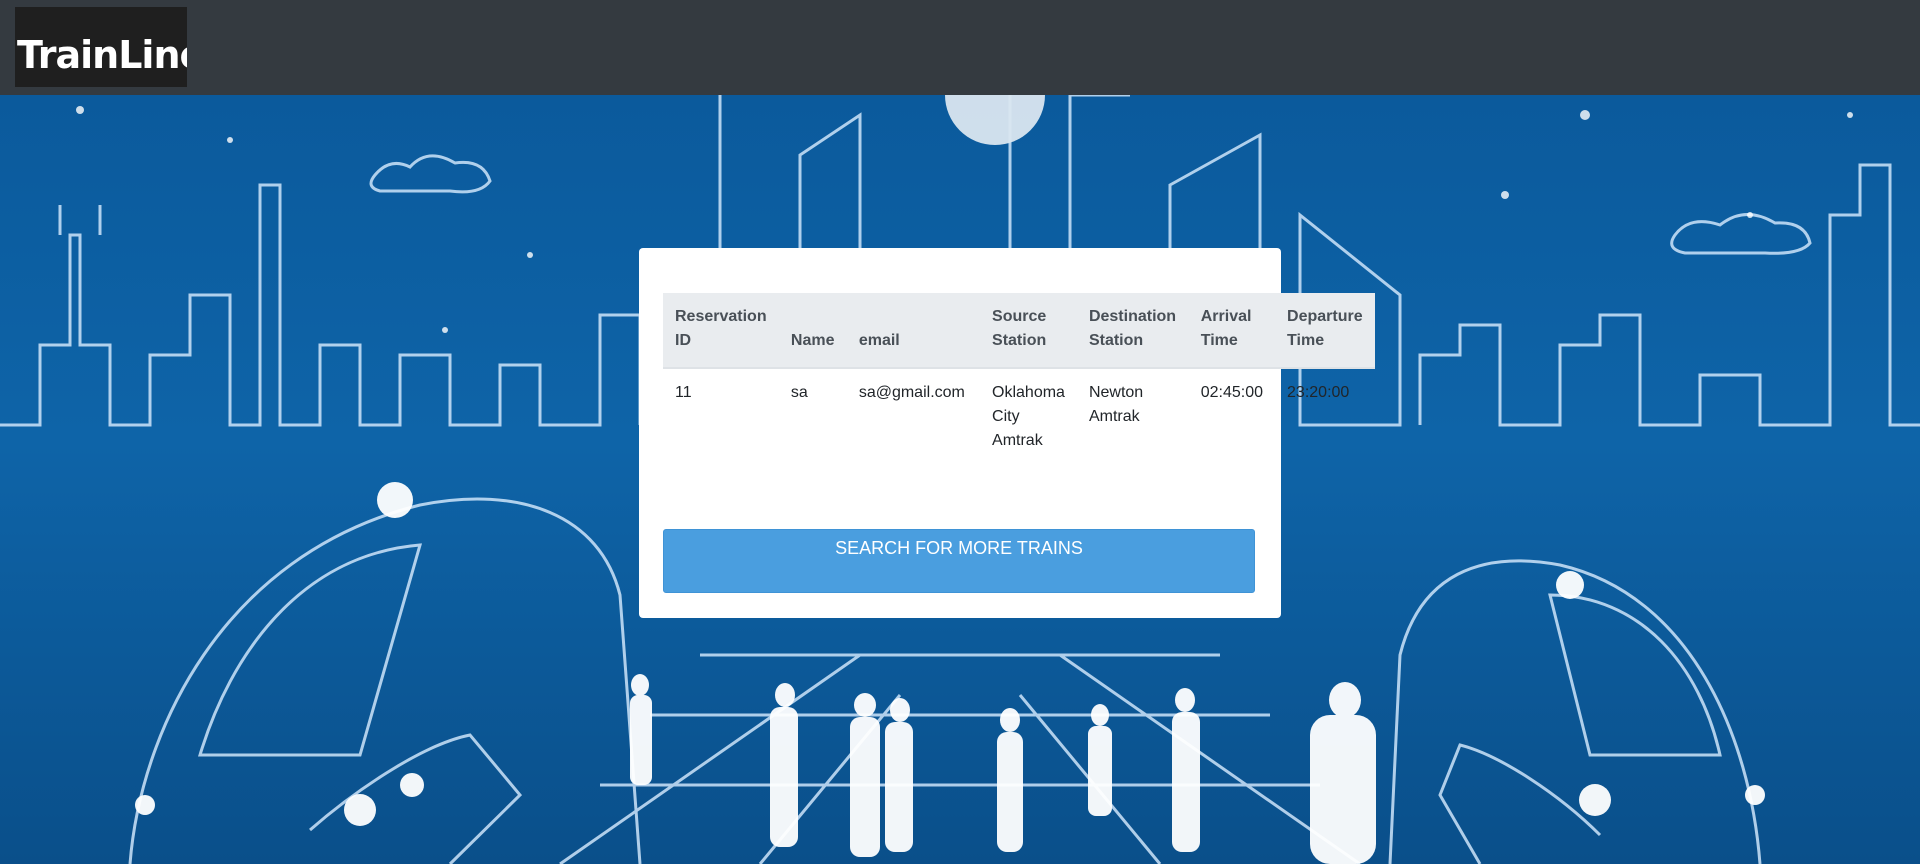  I want to click on header-source-station: Source Station, so click(1028, 331).